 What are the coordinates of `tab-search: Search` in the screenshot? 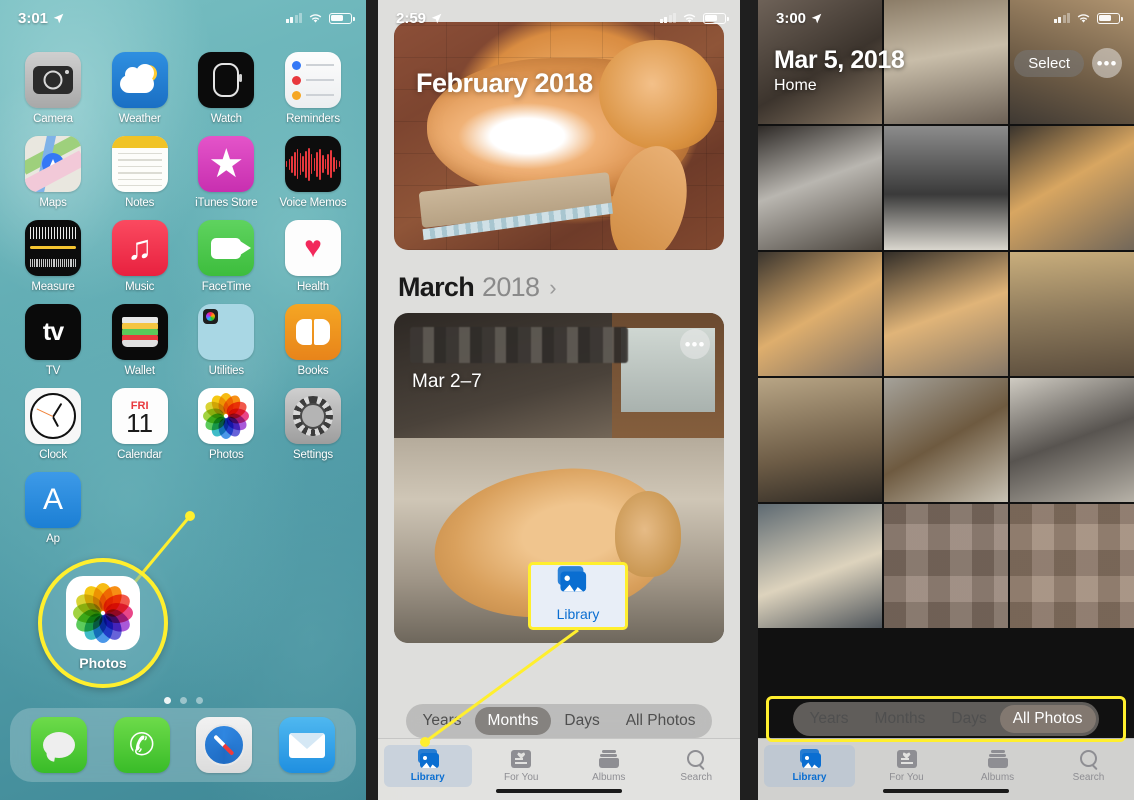 It's located at (1088, 766).